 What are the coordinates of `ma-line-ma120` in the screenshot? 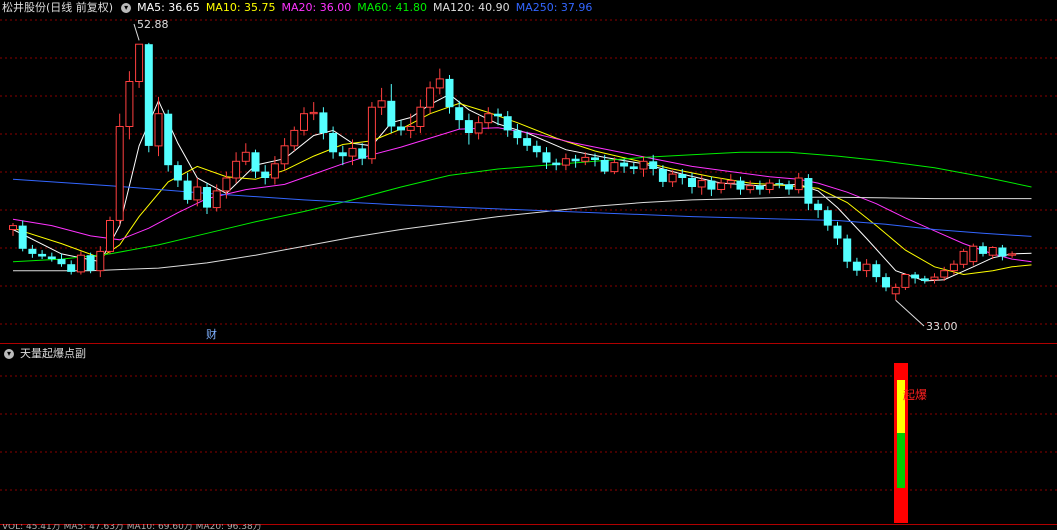 It's located at (522, 234).